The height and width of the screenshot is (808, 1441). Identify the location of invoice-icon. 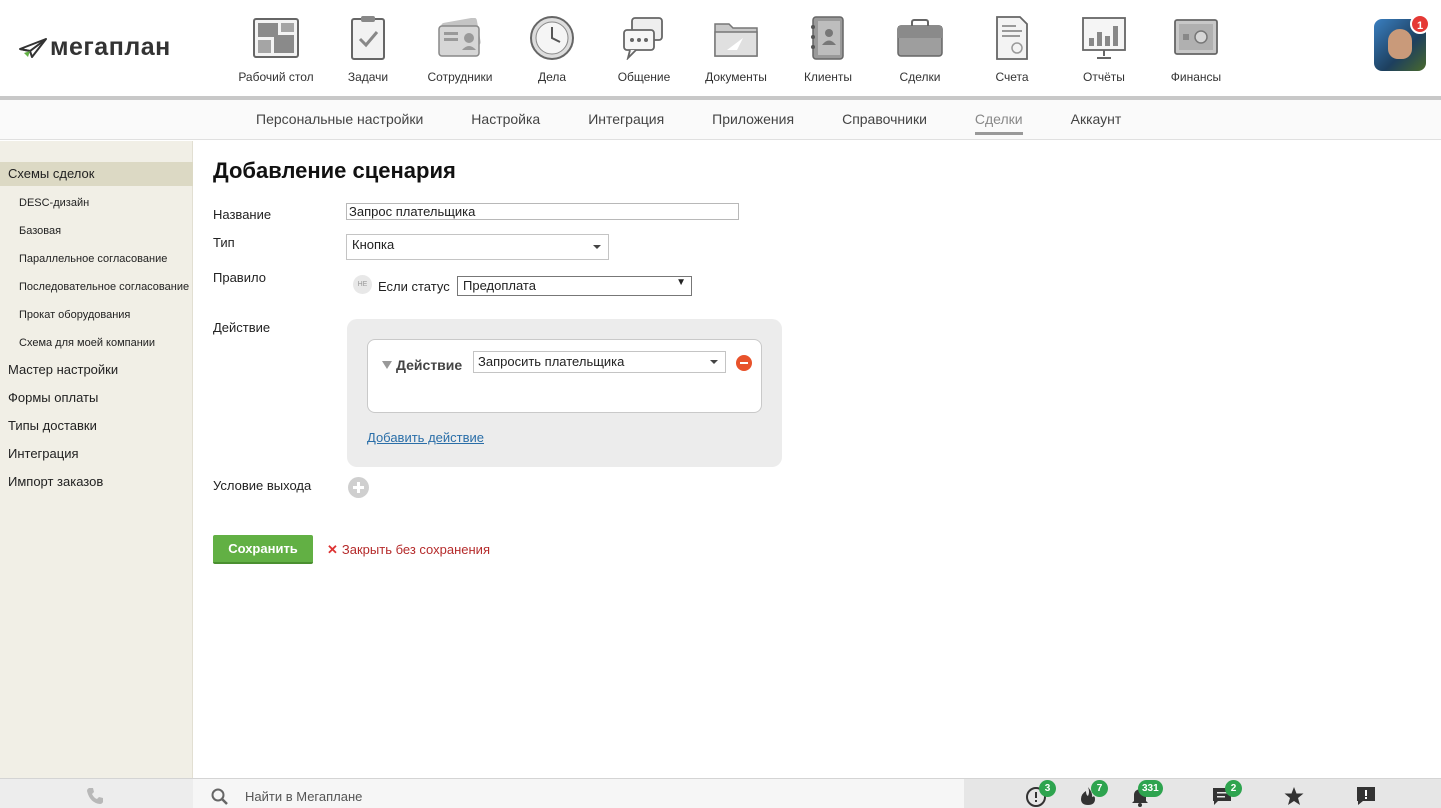
(1012, 38).